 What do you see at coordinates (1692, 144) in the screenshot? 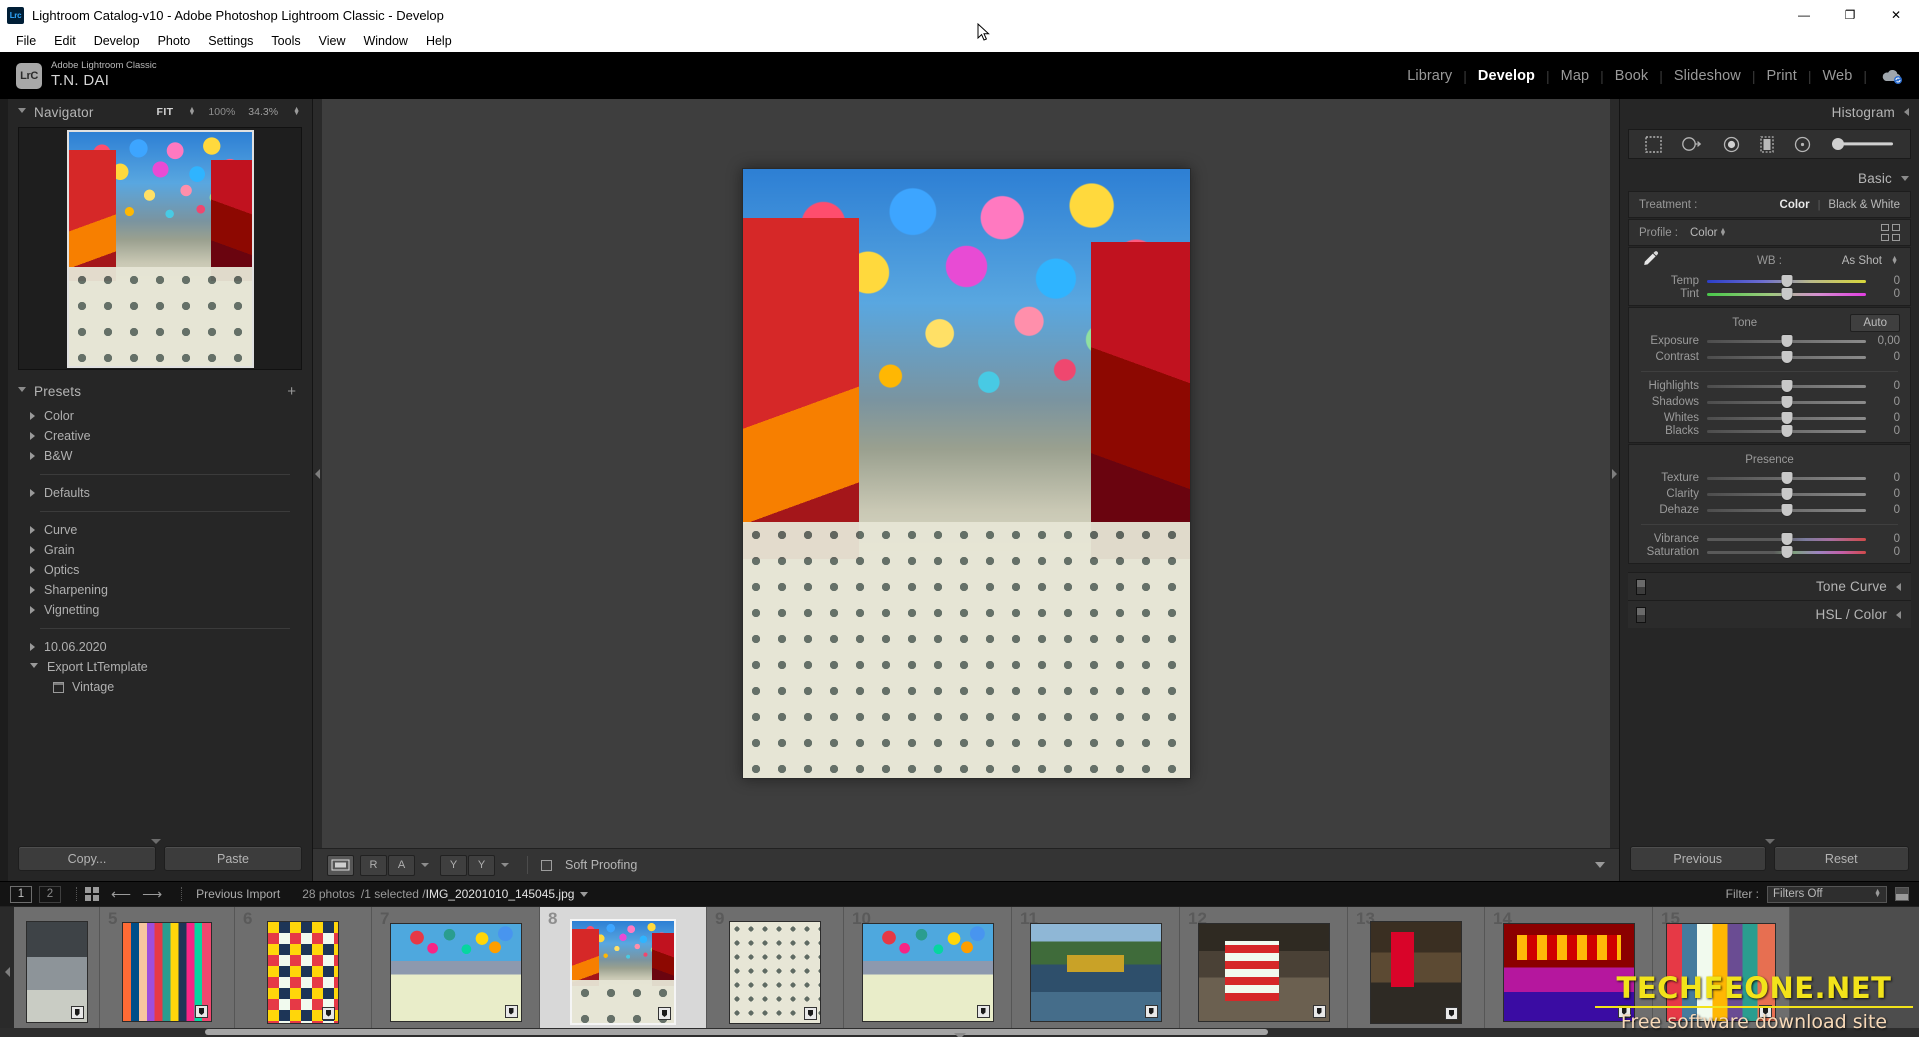
I see `spot-removal-icon` at bounding box center [1692, 144].